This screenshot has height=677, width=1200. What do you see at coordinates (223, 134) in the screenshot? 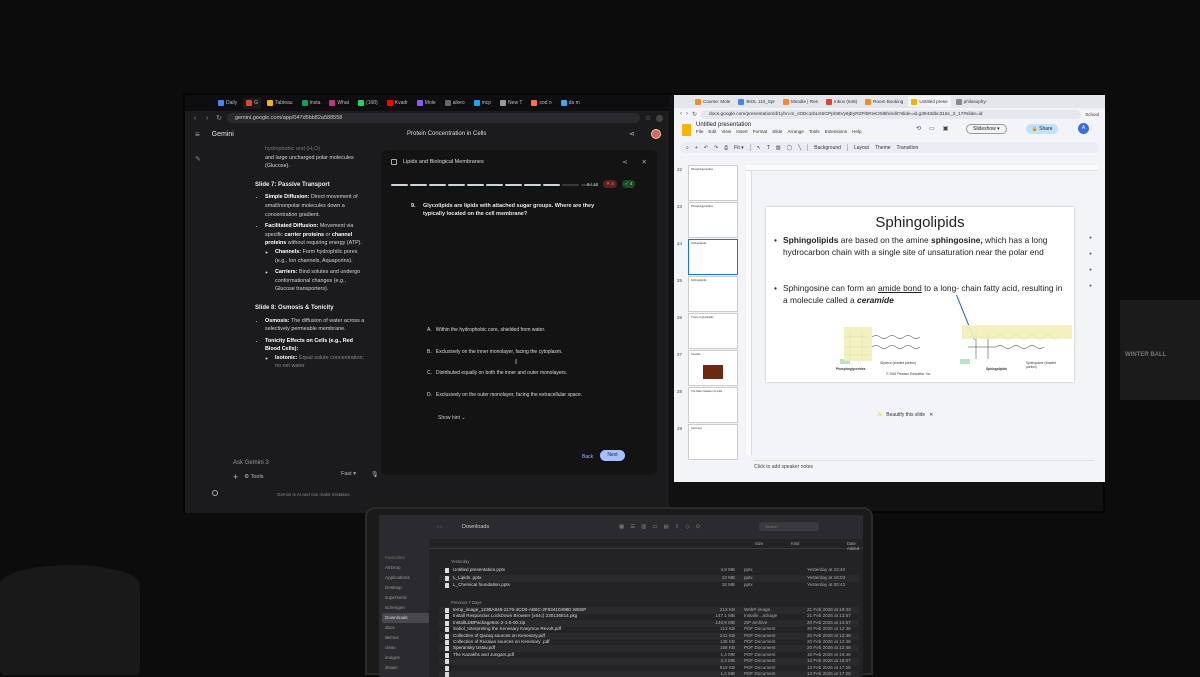
I see `gemini-brand: Gemini` at bounding box center [223, 134].